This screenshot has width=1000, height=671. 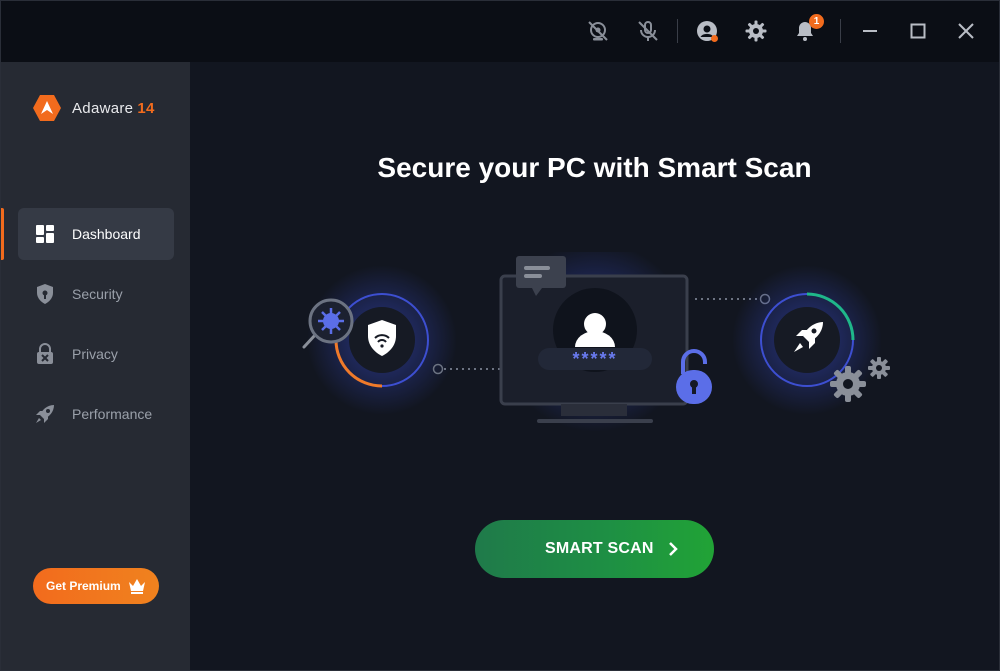 What do you see at coordinates (918, 31) in the screenshot?
I see `maximize-icon` at bounding box center [918, 31].